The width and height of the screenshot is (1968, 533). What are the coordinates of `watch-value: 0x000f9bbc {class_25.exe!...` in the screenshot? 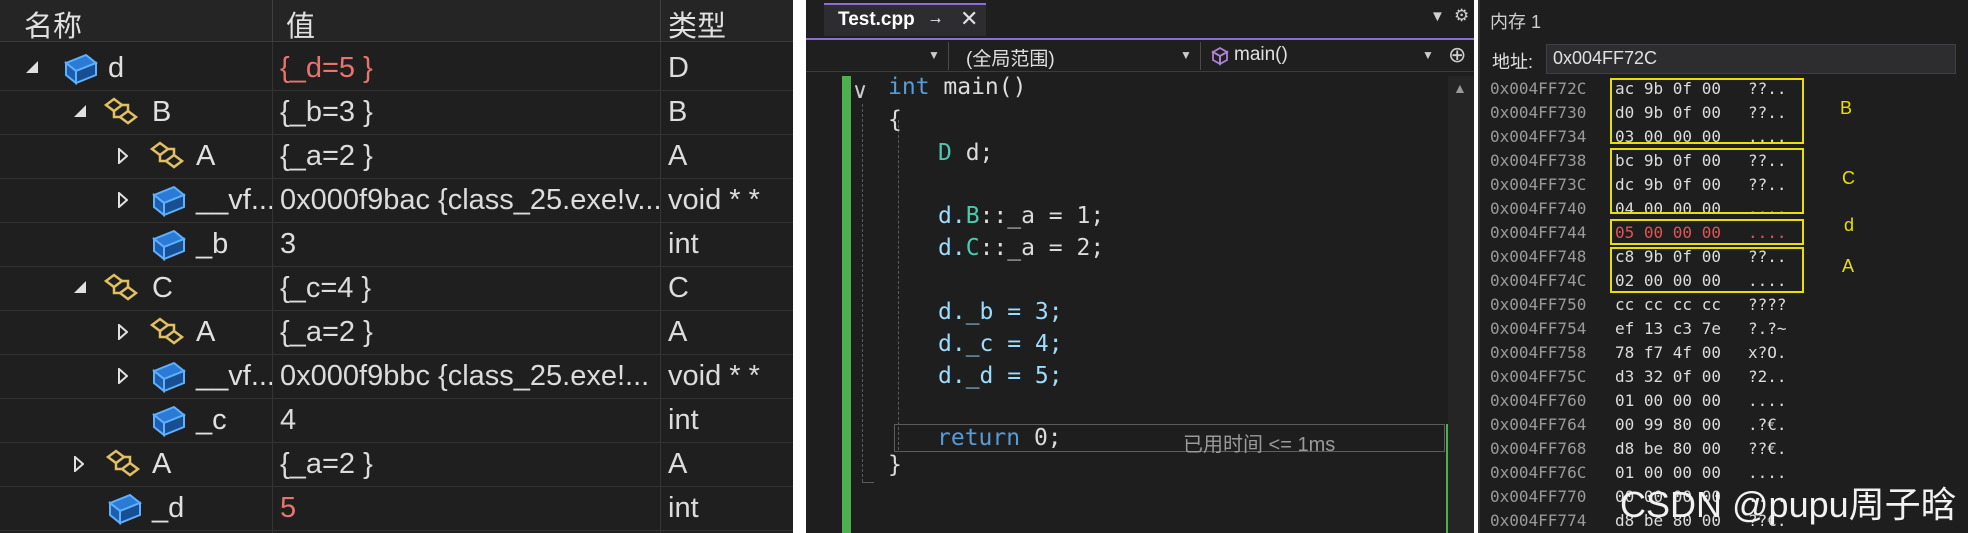 It's located at (465, 376).